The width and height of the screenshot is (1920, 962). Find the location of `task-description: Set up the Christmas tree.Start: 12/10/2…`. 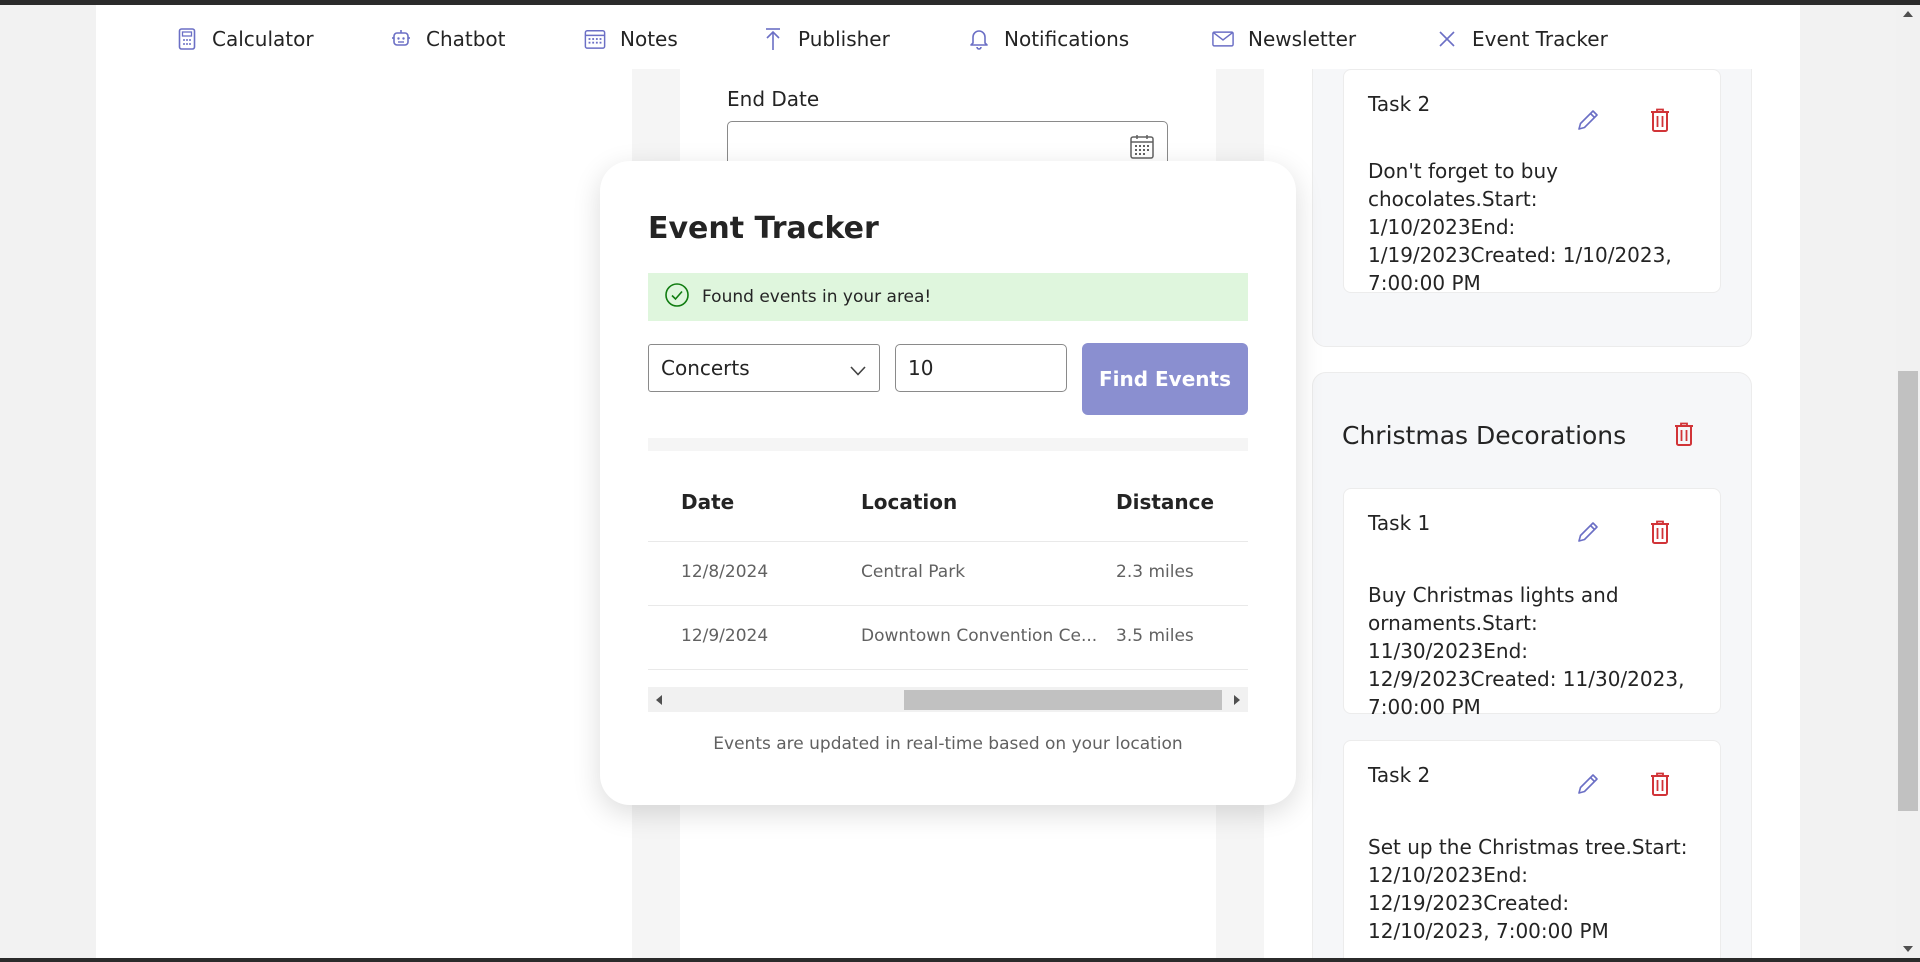

task-description: Set up the Christmas tree.Start: 12/10/2… is located at coordinates (1528, 889).